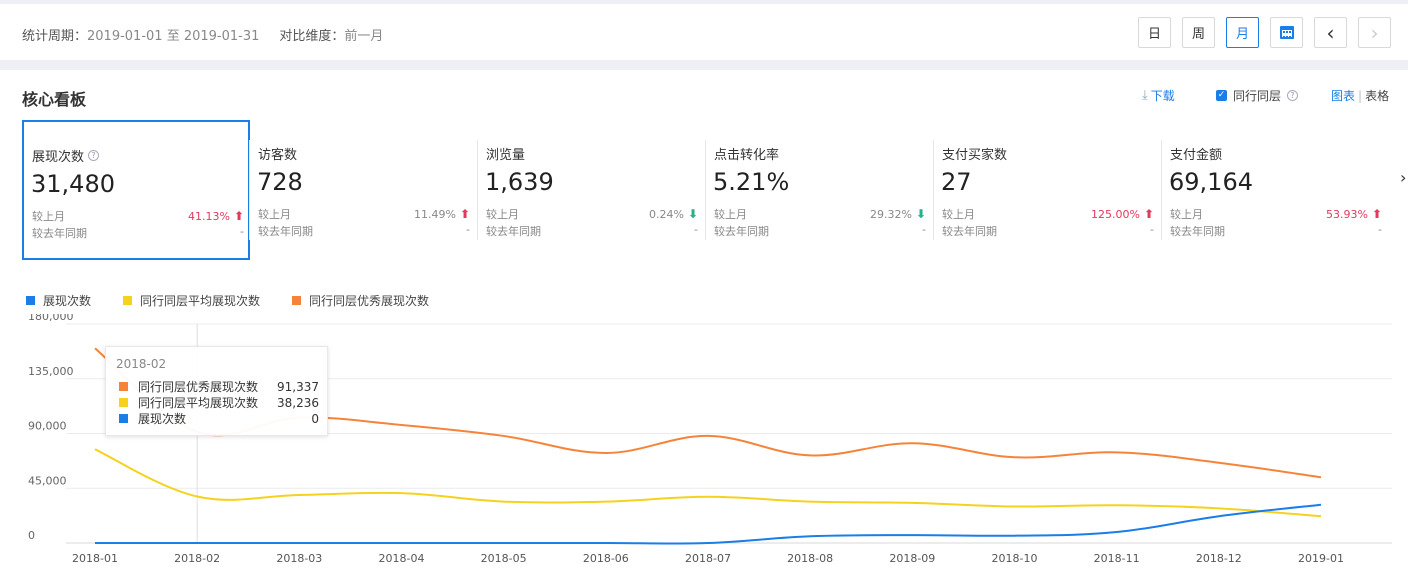  I want to click on tooltip-row: 同行同层平均展现次数 38,236, so click(219, 402).